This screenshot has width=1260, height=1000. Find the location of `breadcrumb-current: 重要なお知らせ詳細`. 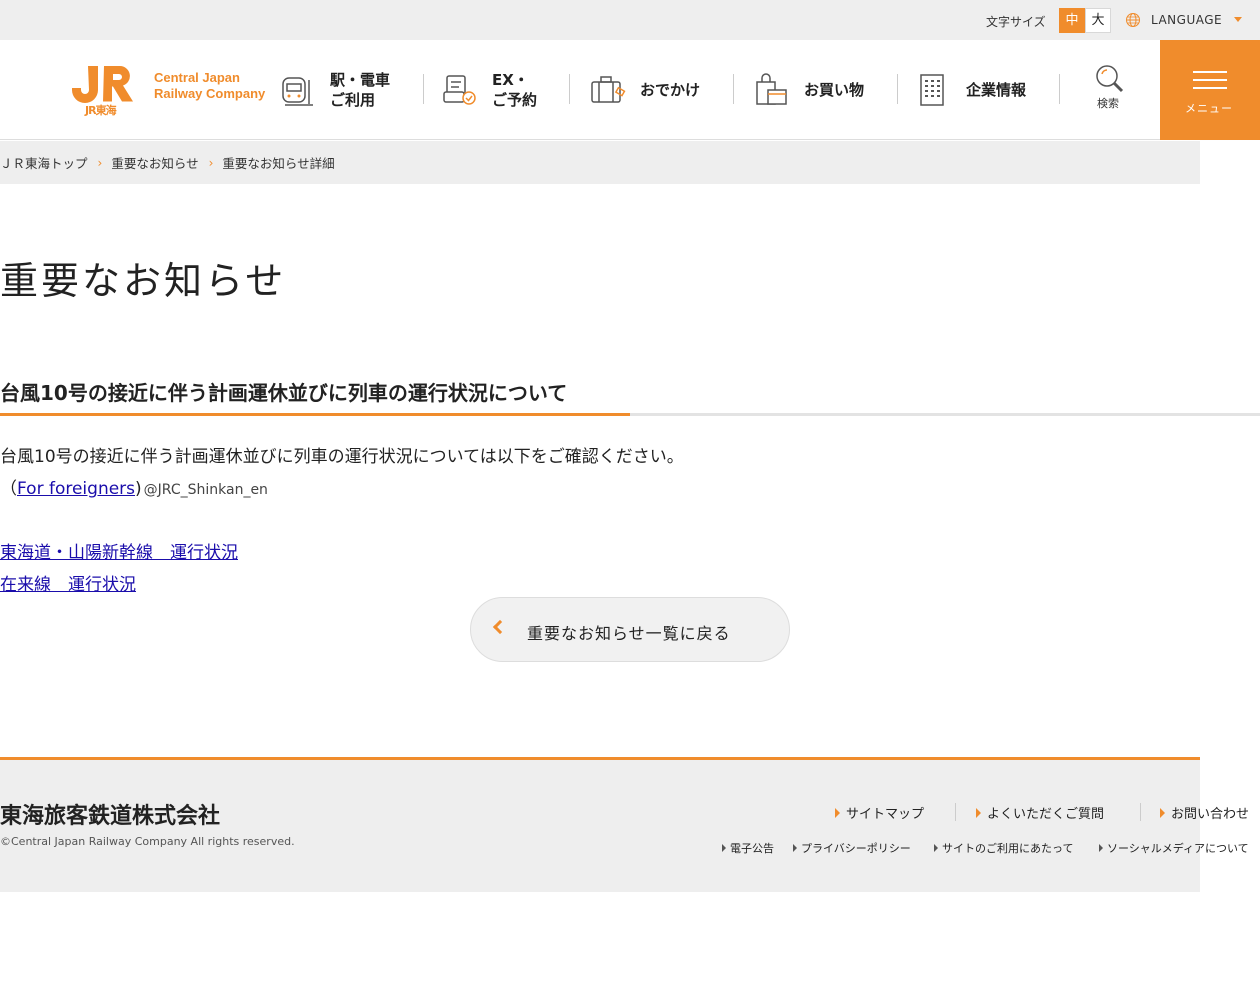

breadcrumb-current: 重要なお知らせ詳細 is located at coordinates (278, 163).